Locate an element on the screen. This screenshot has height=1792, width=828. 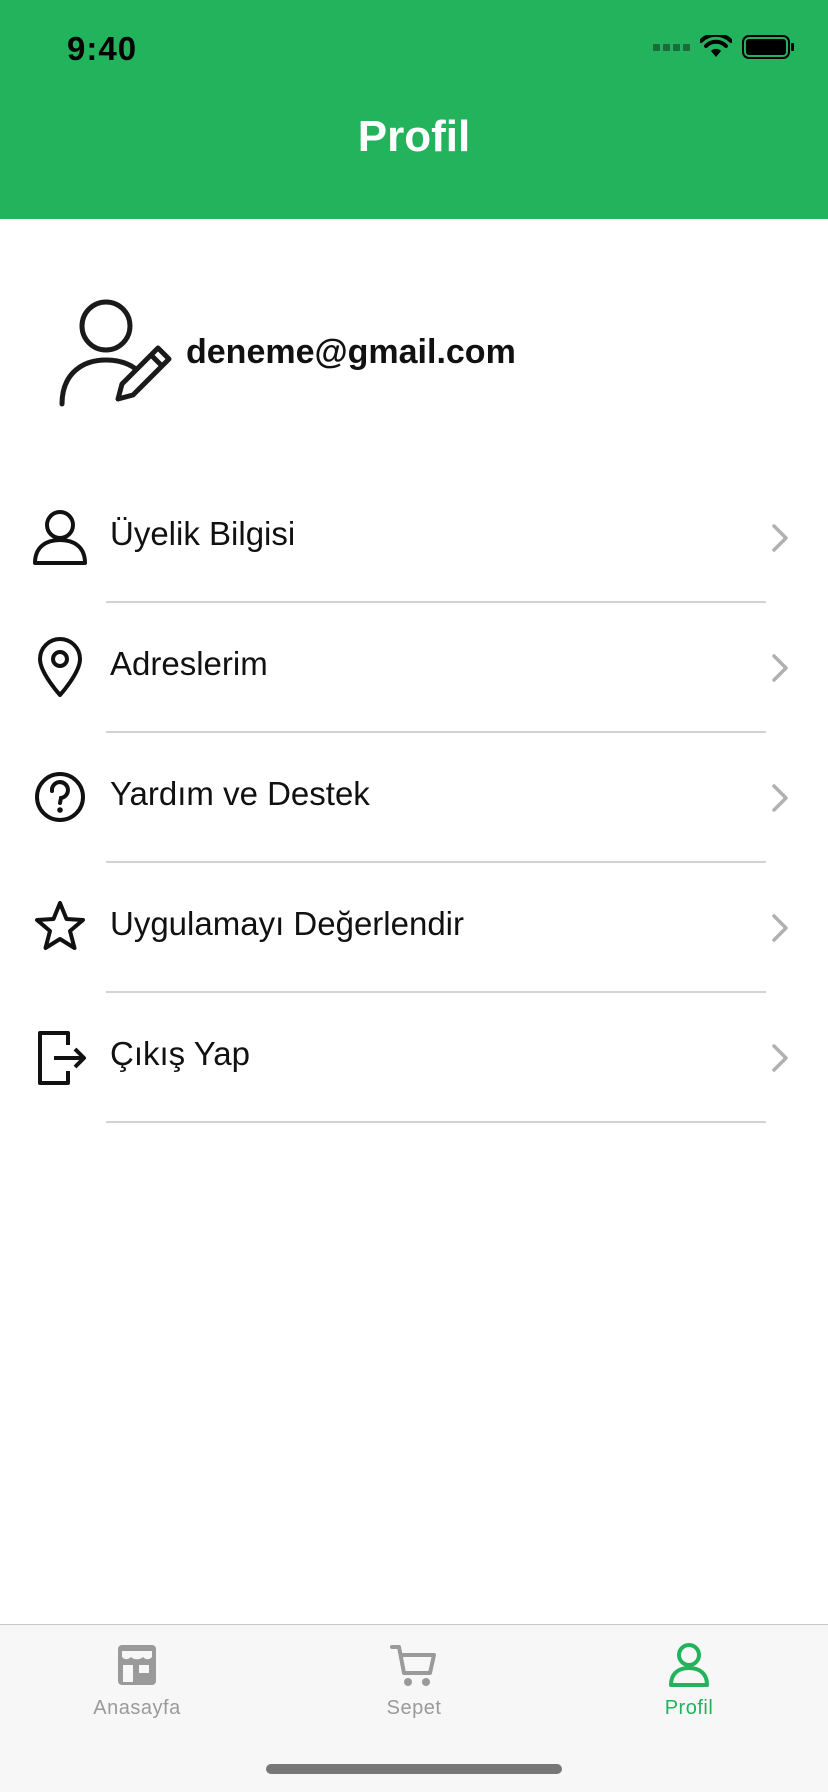
menu-item-label: Çıkış Yap is located at coordinates (180, 1053).